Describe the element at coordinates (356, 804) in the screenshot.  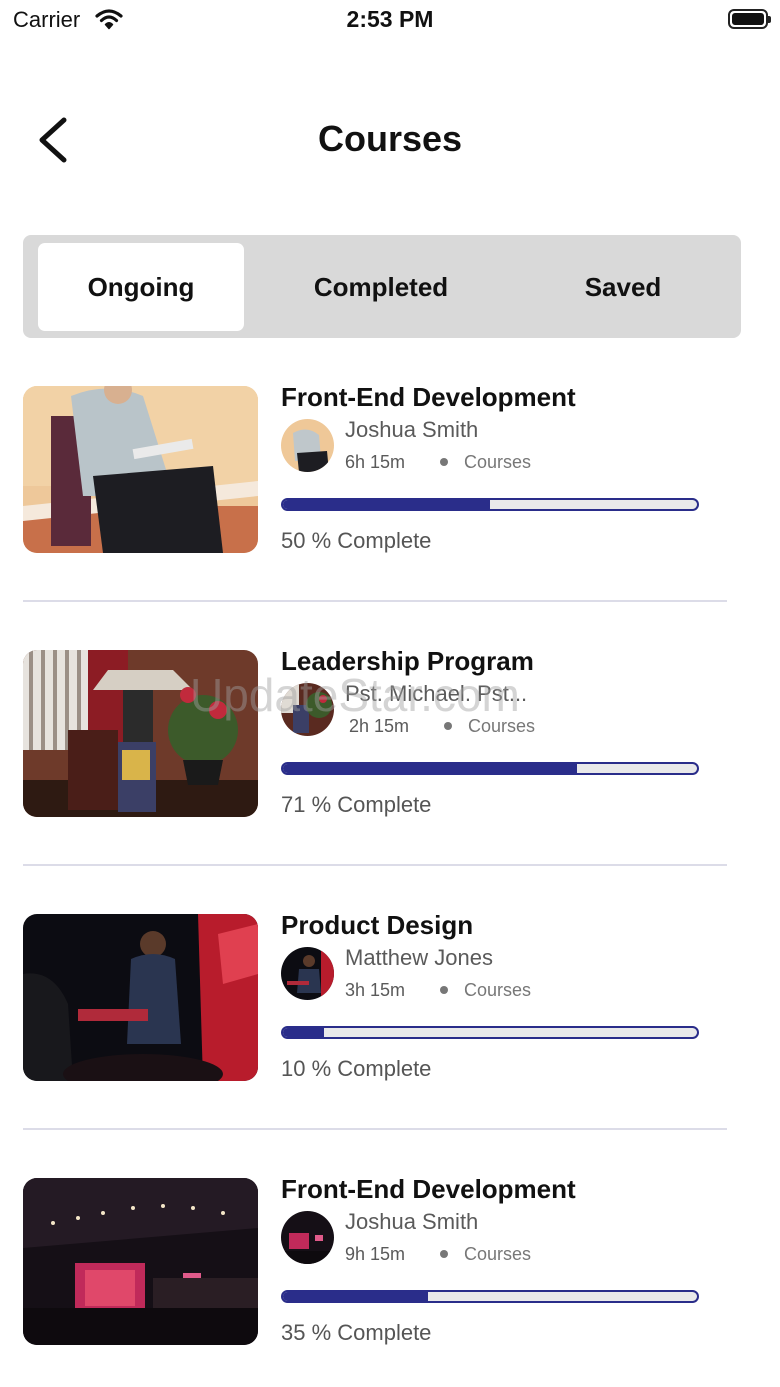
I see `progress-label: 71 % Complete` at that location.